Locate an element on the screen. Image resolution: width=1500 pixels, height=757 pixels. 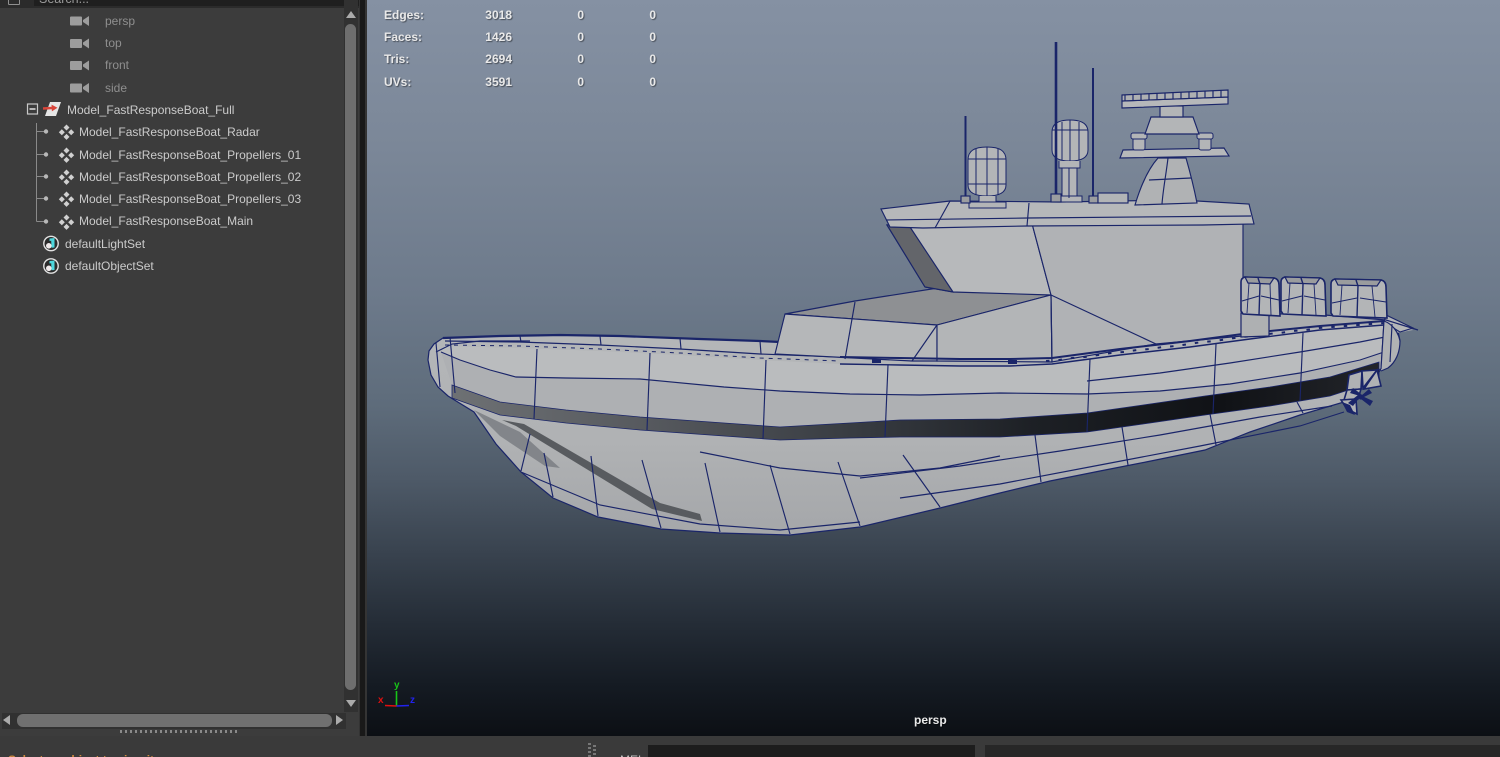
svg-text: z is located at coordinates (412, 700).